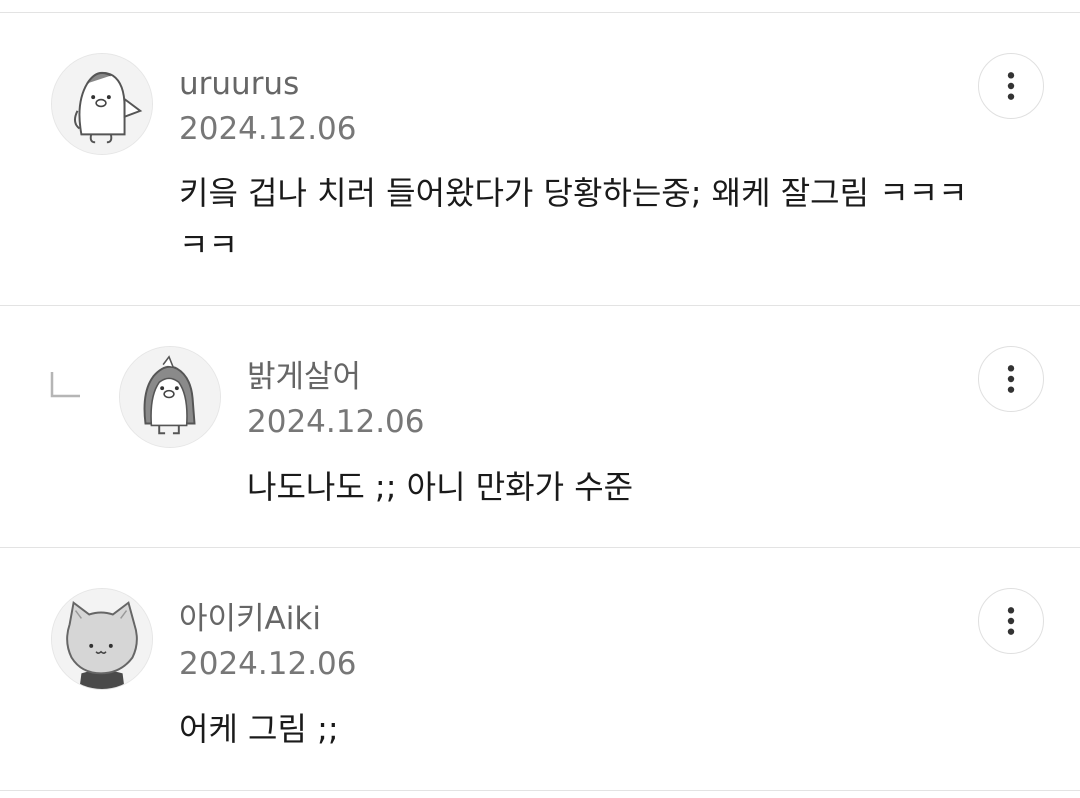 The image size is (1080, 798). I want to click on penguin-icon, so click(170, 397).